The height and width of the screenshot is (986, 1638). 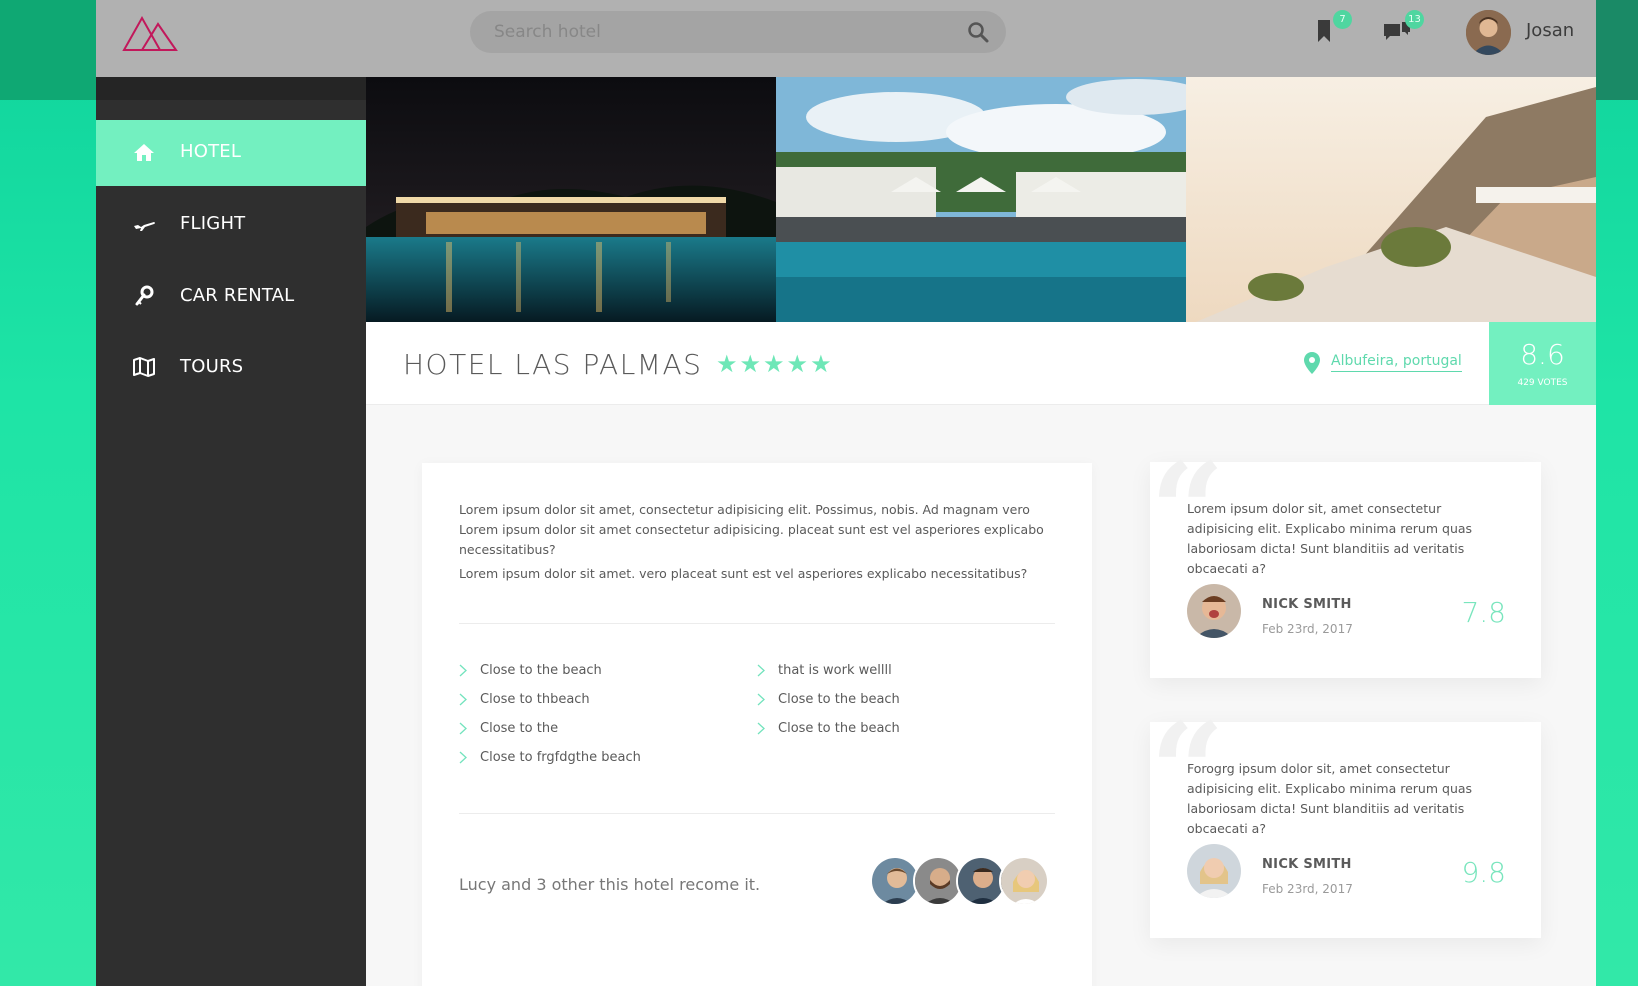 I want to click on logo-icon, so click(x=150, y=33).